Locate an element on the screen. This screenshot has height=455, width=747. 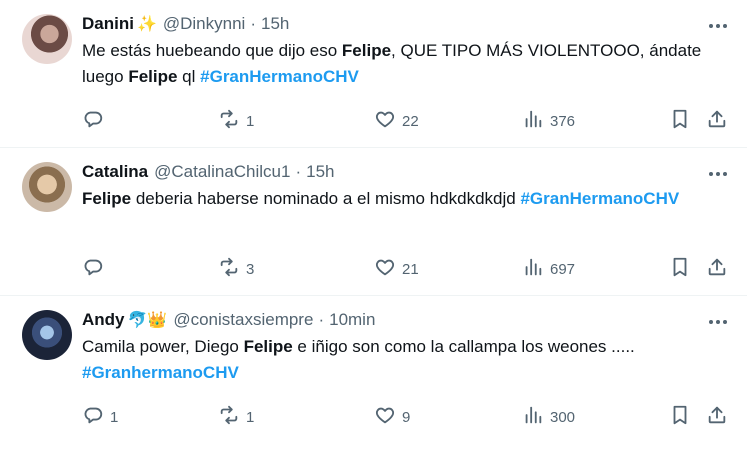
retweet-button: 3 is located at coordinates (236, 269).